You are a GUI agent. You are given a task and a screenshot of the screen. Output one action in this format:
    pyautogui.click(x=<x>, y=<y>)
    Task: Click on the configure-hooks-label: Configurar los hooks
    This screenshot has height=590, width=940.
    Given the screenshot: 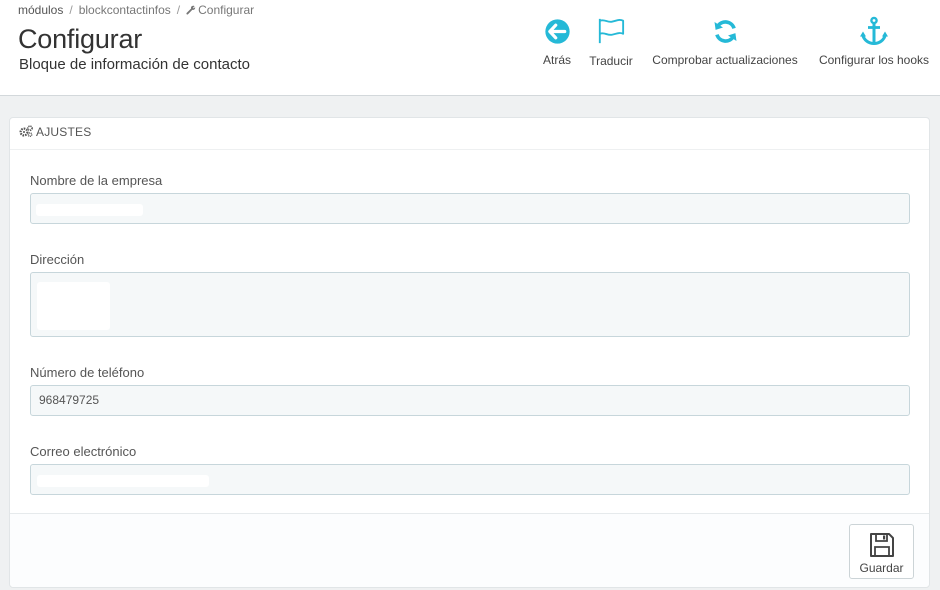 What is the action you would take?
    pyautogui.click(x=874, y=60)
    